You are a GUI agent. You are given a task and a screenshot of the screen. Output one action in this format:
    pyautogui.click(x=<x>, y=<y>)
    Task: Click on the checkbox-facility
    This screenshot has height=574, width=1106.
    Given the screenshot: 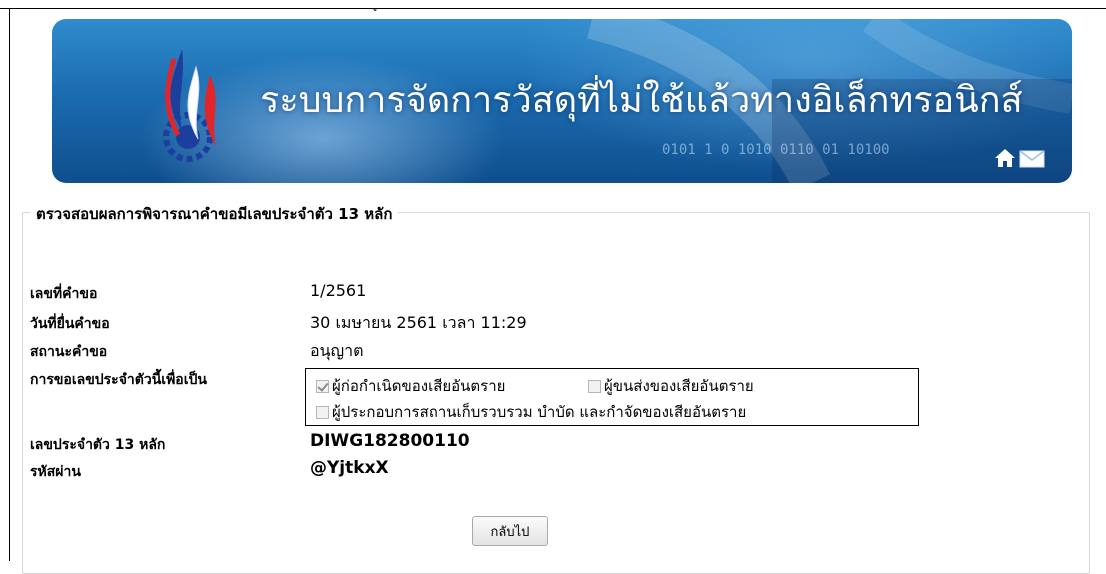 What is the action you would take?
    pyautogui.click(x=322, y=412)
    